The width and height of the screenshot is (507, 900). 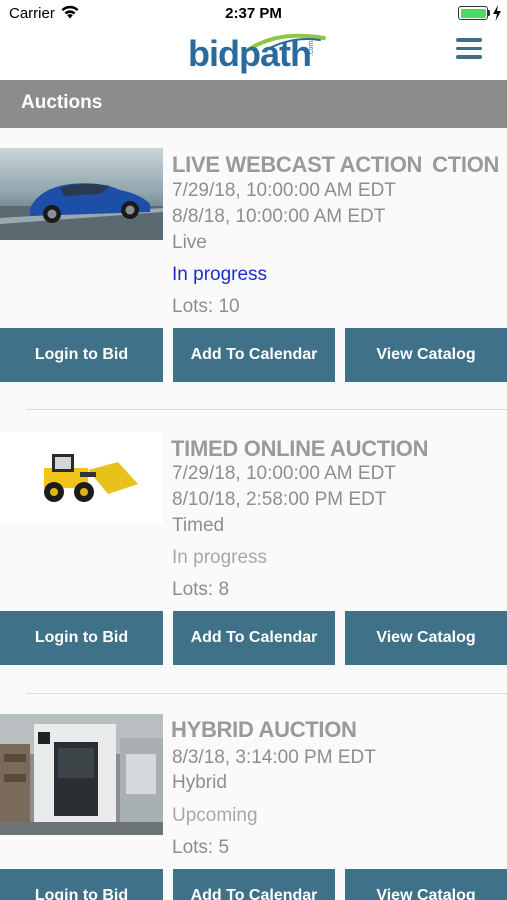 I want to click on section-title: Auctions, so click(x=62, y=102).